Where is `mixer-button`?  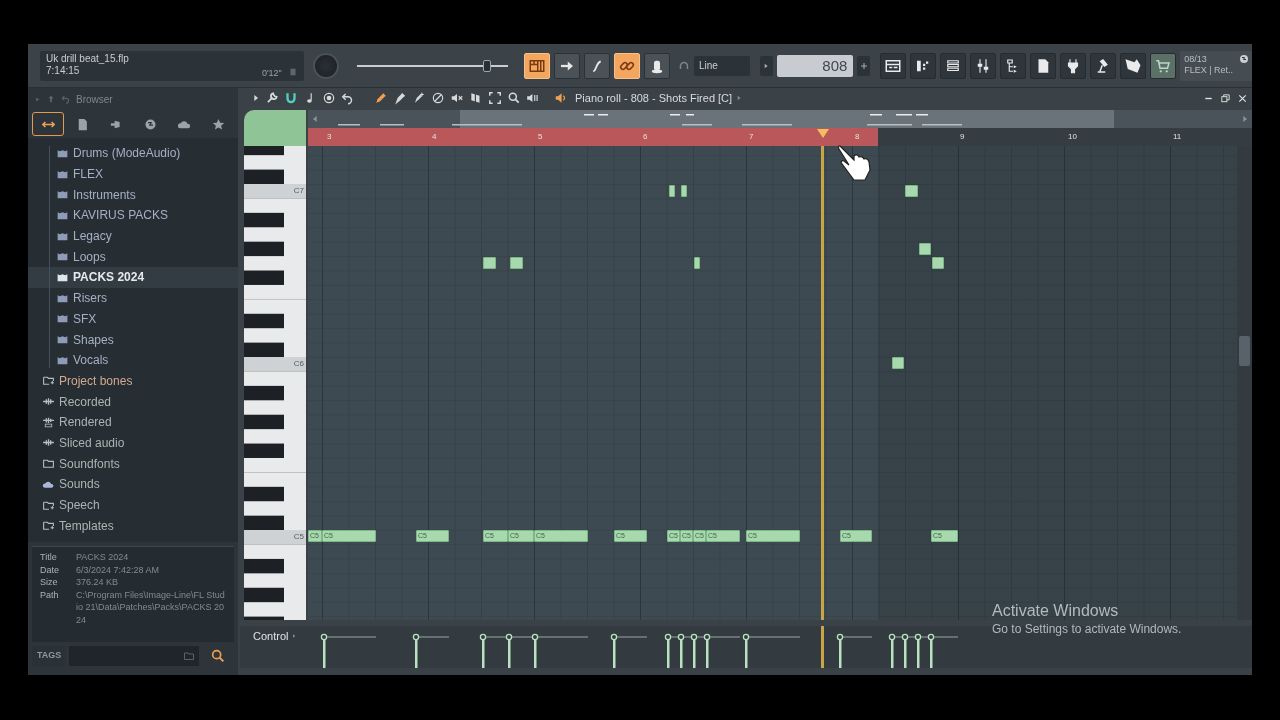 mixer-button is located at coordinates (983, 65).